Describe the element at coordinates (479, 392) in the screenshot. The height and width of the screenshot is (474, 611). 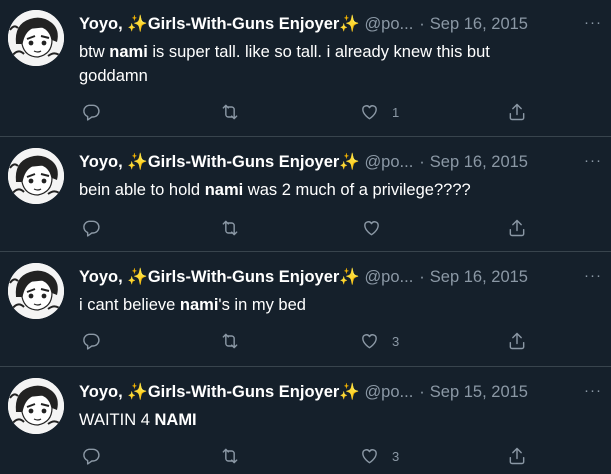
I see `tweet-date: Sep 15, 2015` at that location.